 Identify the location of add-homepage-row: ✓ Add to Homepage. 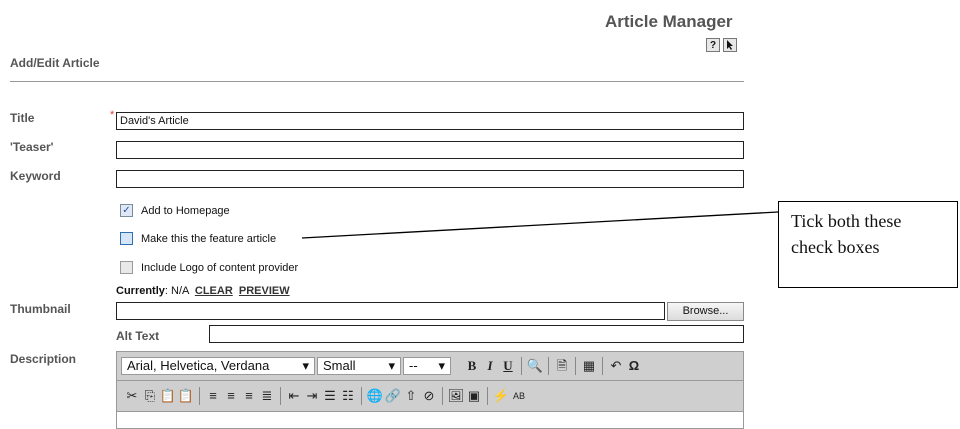
(175, 210).